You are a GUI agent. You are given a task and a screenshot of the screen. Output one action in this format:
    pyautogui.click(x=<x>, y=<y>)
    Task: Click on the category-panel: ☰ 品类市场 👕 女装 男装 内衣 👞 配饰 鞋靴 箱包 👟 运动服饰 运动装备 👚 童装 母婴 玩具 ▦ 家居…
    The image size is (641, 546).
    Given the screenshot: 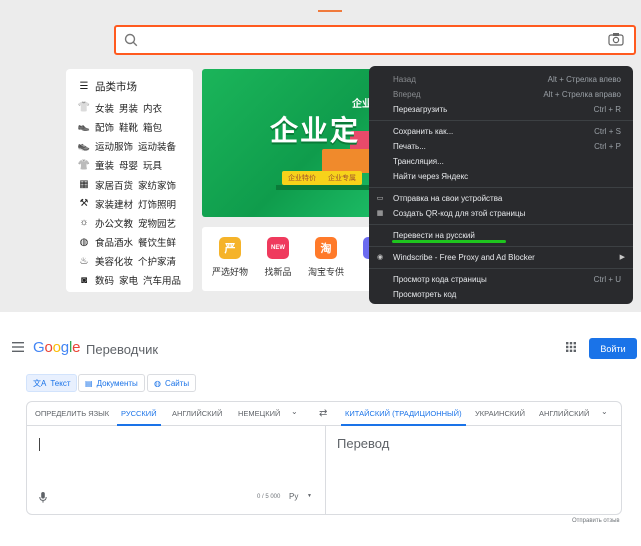 What is the action you would take?
    pyautogui.click(x=129, y=180)
    